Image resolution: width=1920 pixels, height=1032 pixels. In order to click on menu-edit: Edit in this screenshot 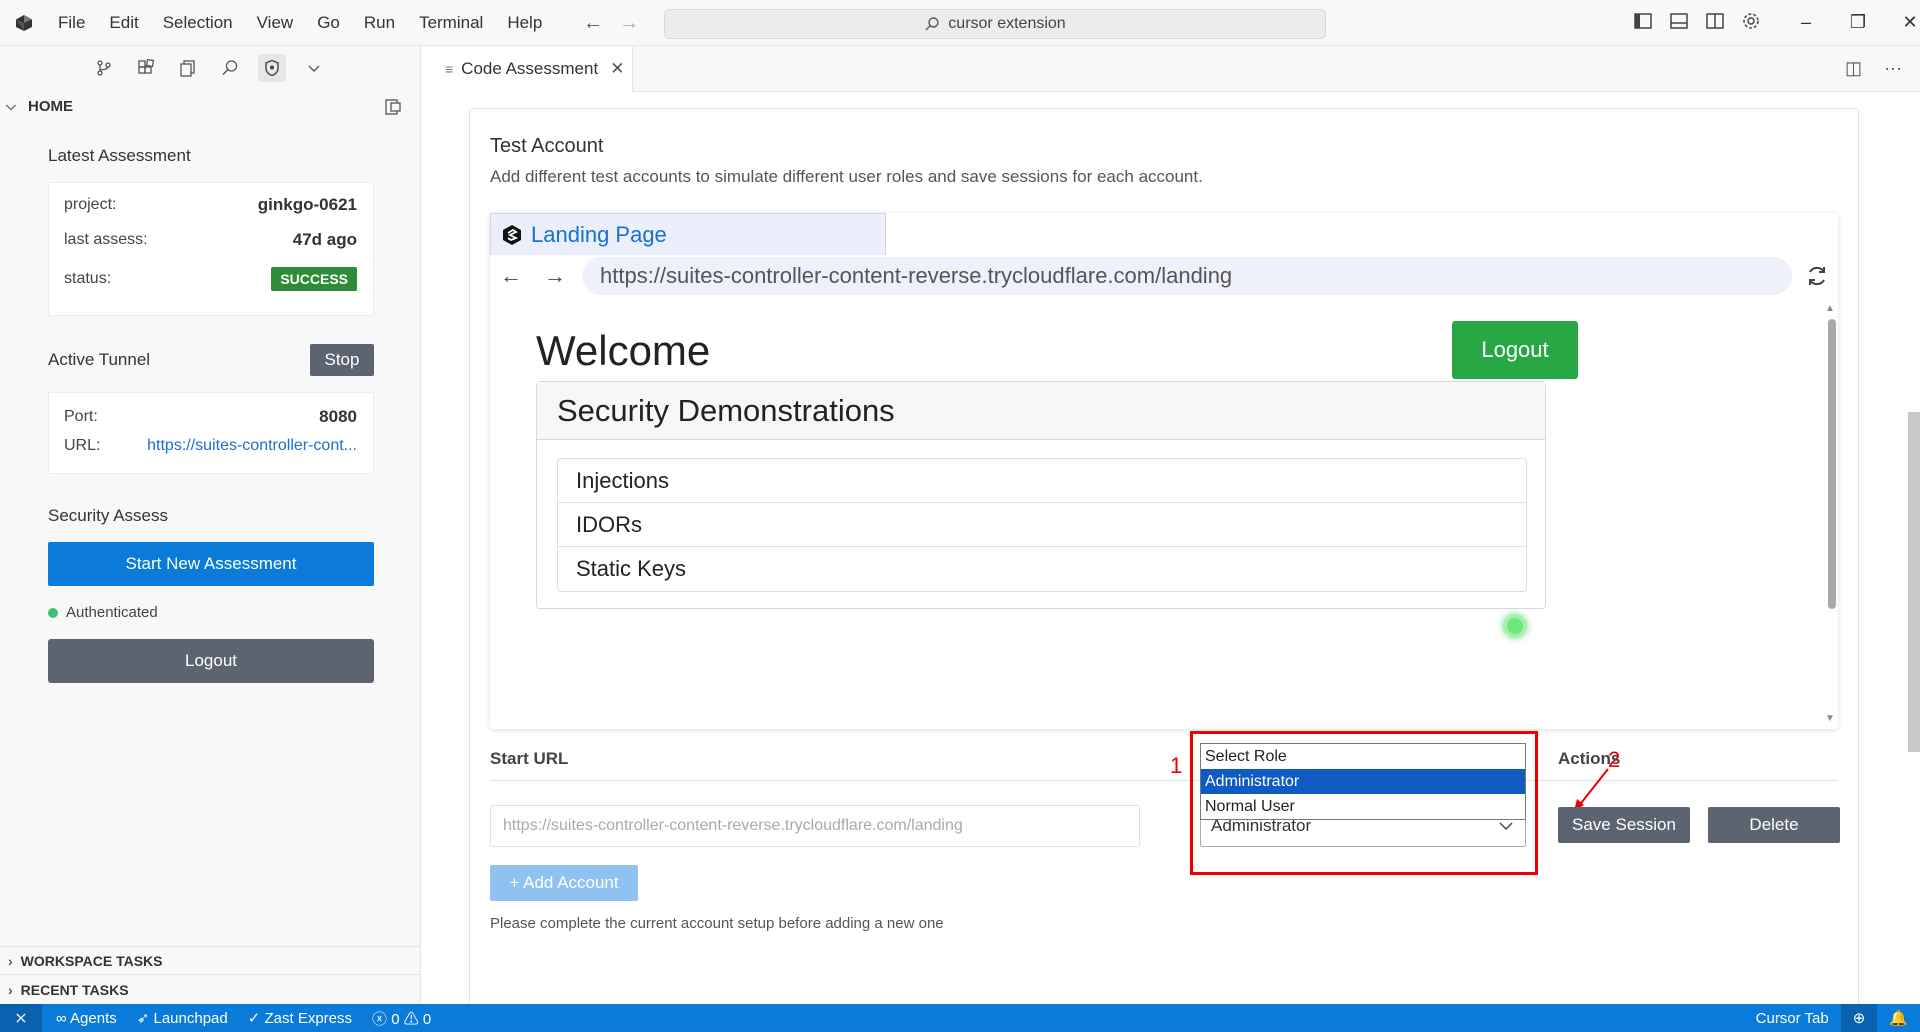, I will do `click(123, 23)`.